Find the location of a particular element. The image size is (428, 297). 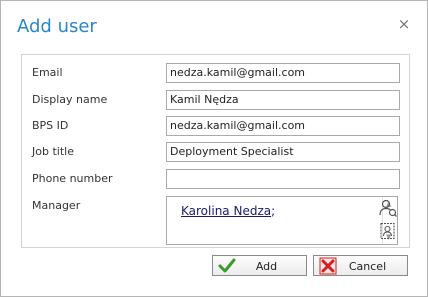

job-title-row: Job title is located at coordinates (215, 152).